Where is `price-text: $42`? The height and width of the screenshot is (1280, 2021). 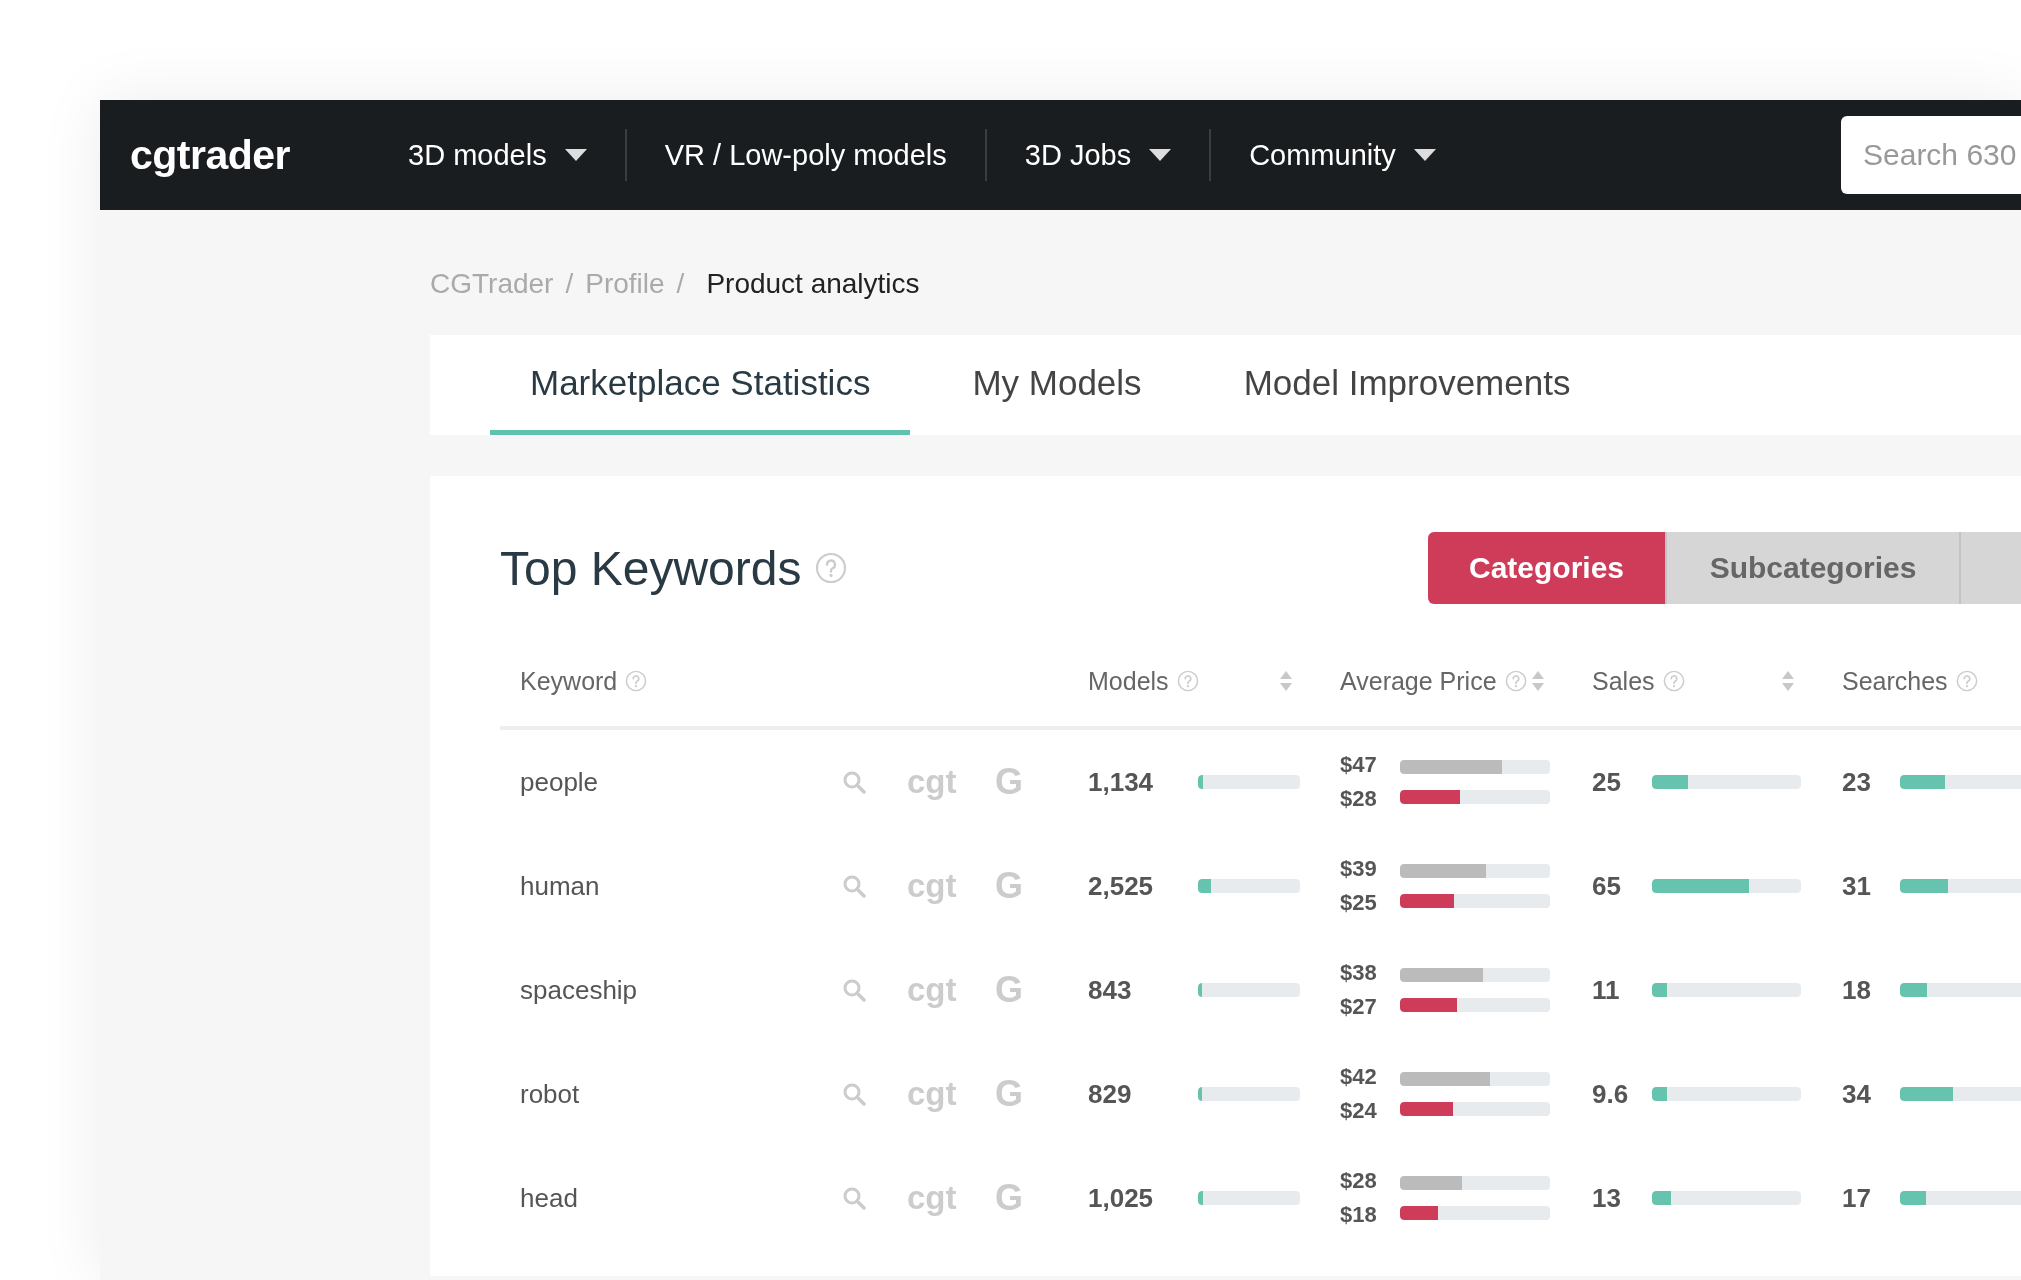
price-text: $42 is located at coordinates (1359, 1077).